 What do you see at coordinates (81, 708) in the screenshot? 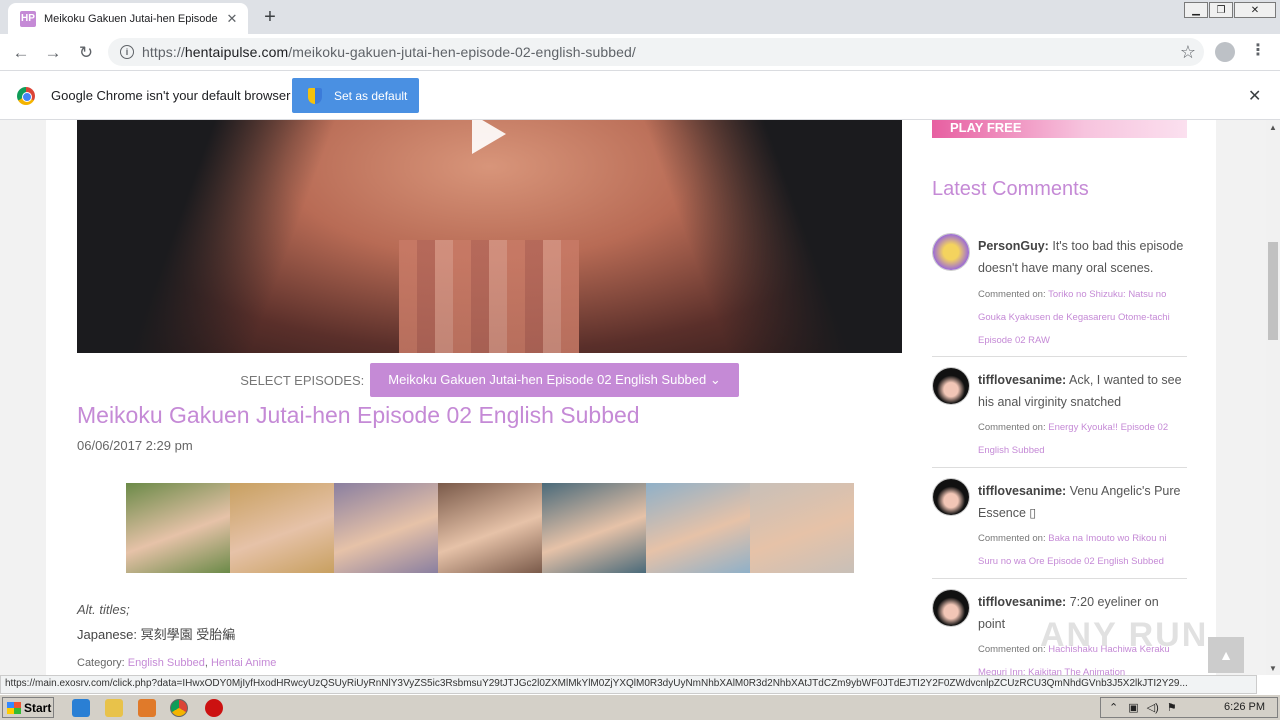
I see `ie-icon` at bounding box center [81, 708].